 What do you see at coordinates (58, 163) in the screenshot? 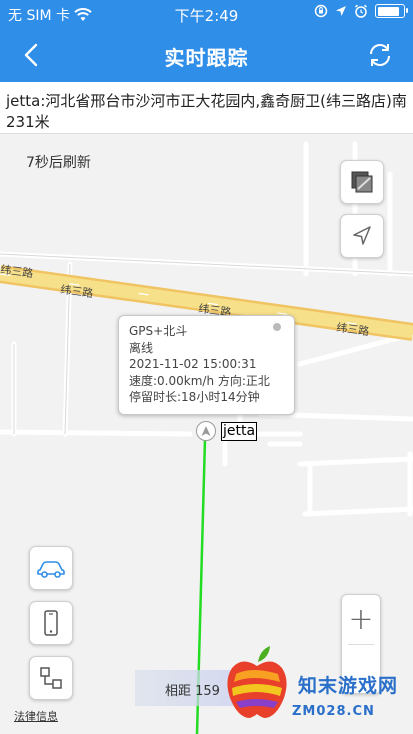
I see `refresh-countdown: 7秒后刷新` at bounding box center [58, 163].